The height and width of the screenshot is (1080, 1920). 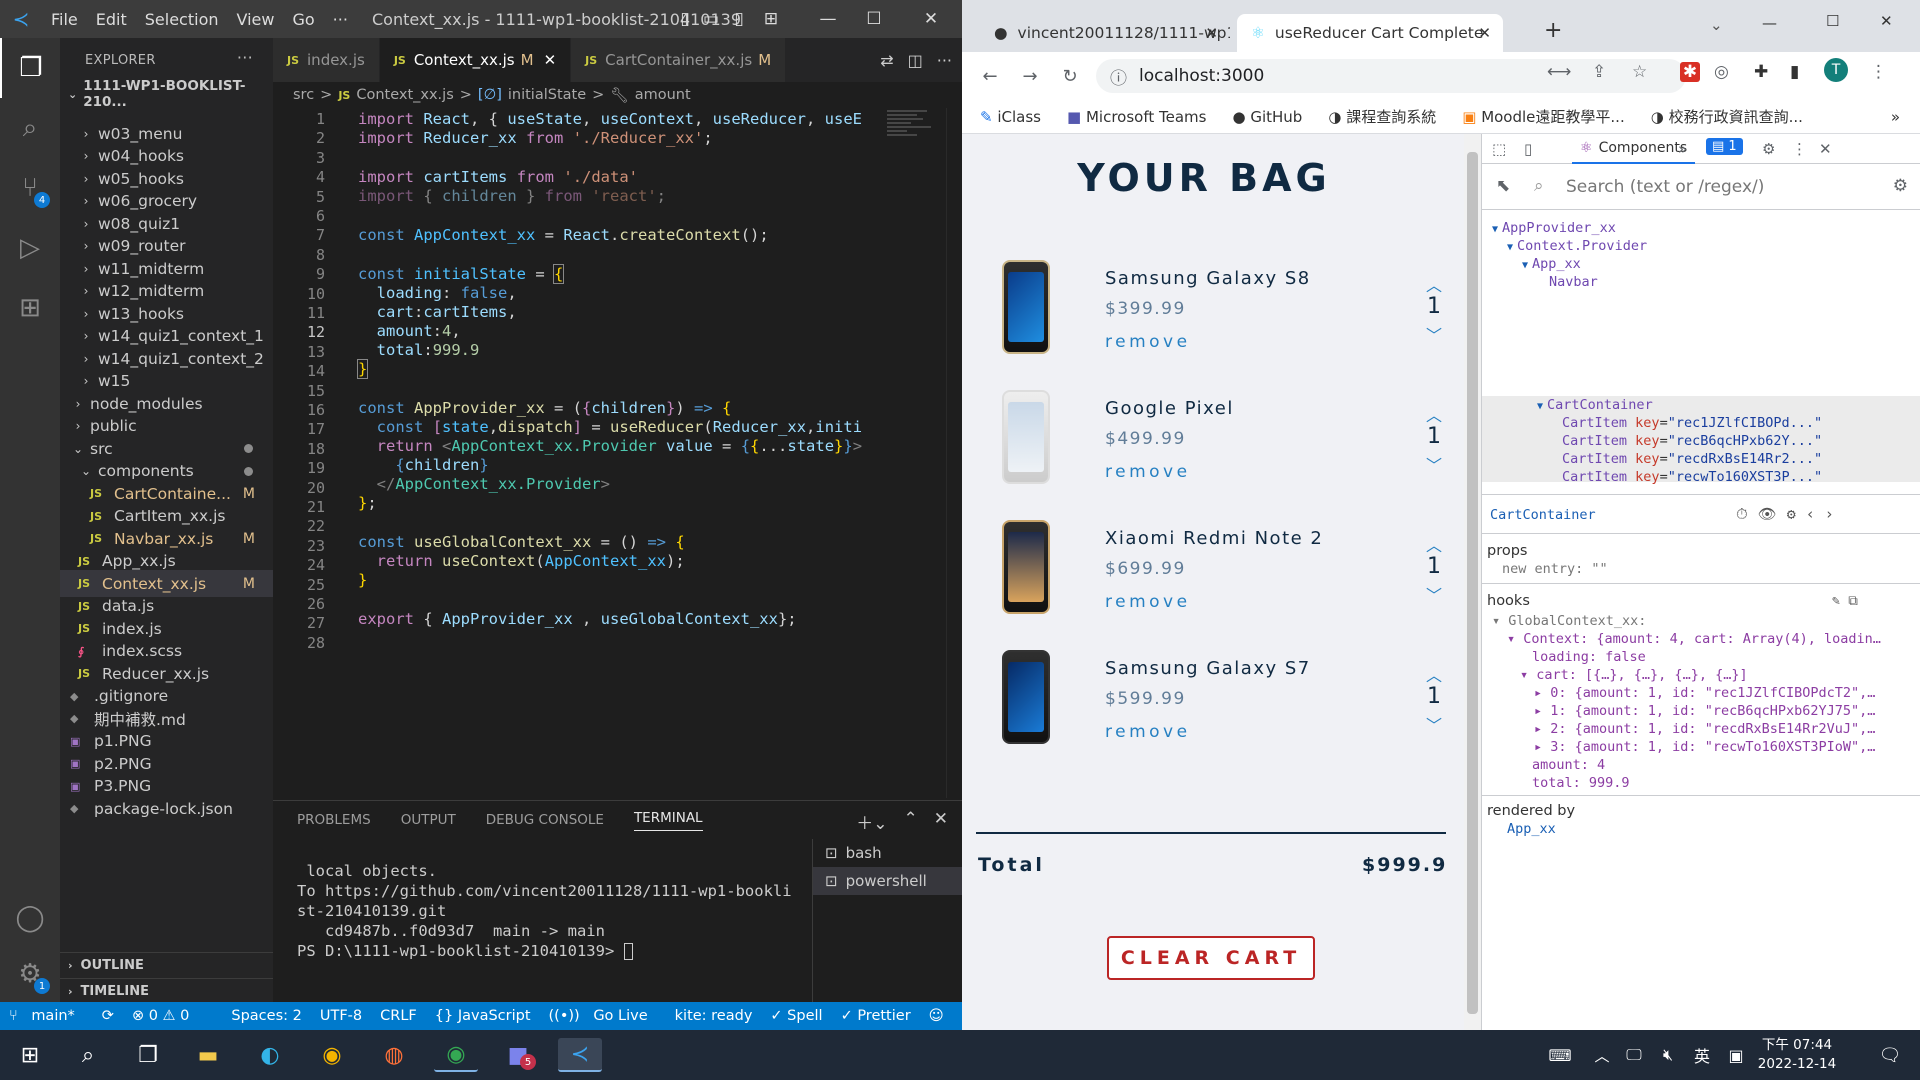 I want to click on tab-github: ● vincent20011128/1111-wp1-b ✕, so click(x=1105, y=33).